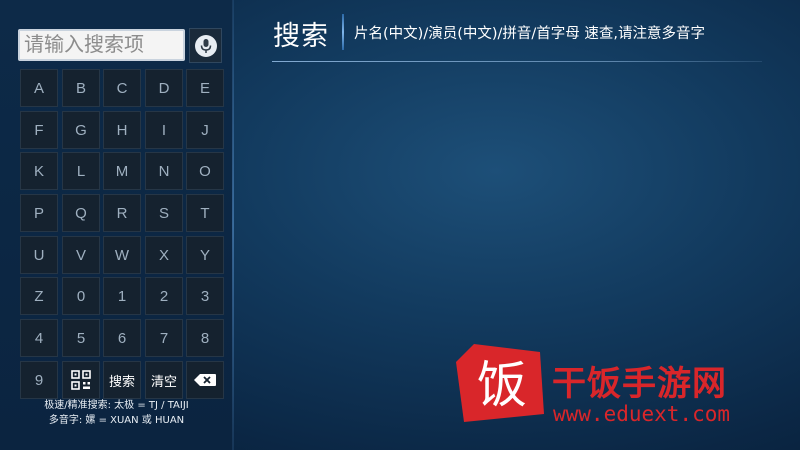 The width and height of the screenshot is (800, 450). Describe the element at coordinates (233, 225) in the screenshot. I see `panel-divider` at that location.